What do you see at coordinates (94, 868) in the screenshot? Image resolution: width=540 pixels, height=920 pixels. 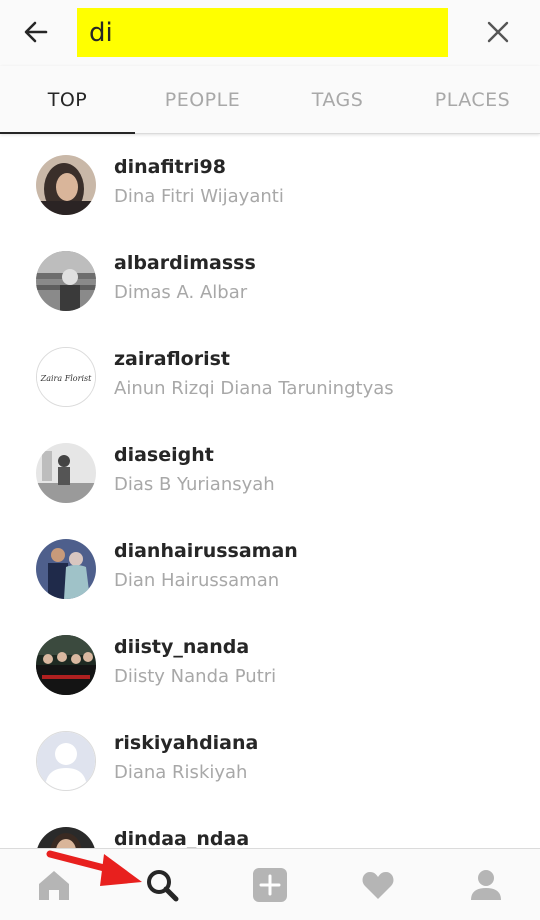 I see `annotation-arrow-icon` at bounding box center [94, 868].